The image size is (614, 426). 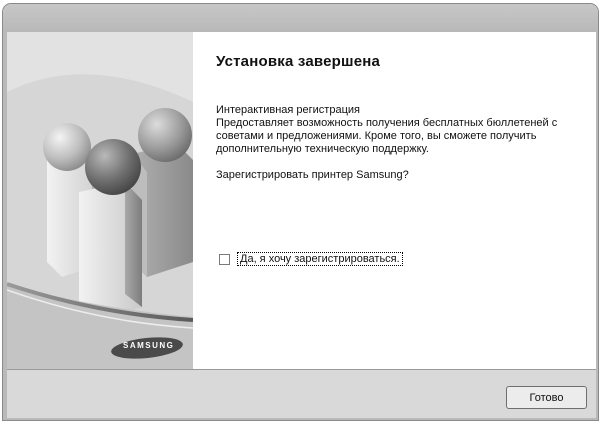 What do you see at coordinates (301, 394) in the screenshot?
I see `button-bar: Готово` at bounding box center [301, 394].